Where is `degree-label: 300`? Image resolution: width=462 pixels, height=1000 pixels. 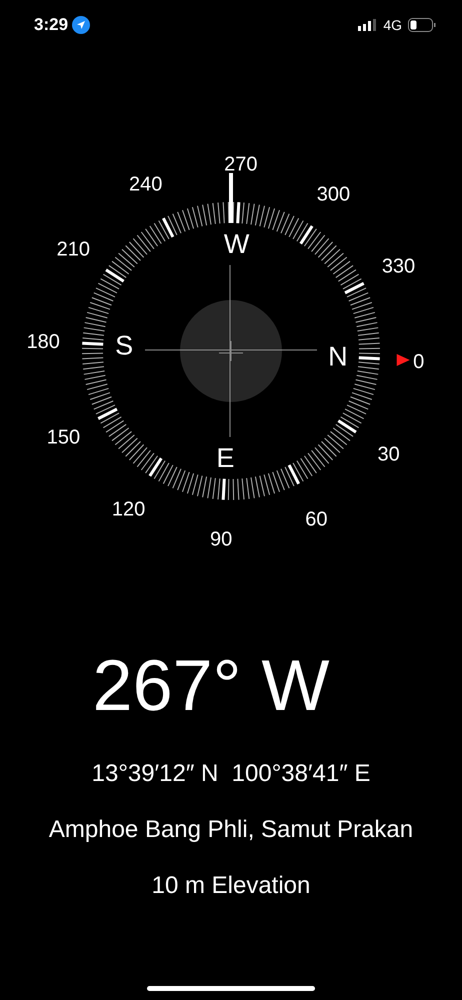
degree-label: 300 is located at coordinates (333, 194).